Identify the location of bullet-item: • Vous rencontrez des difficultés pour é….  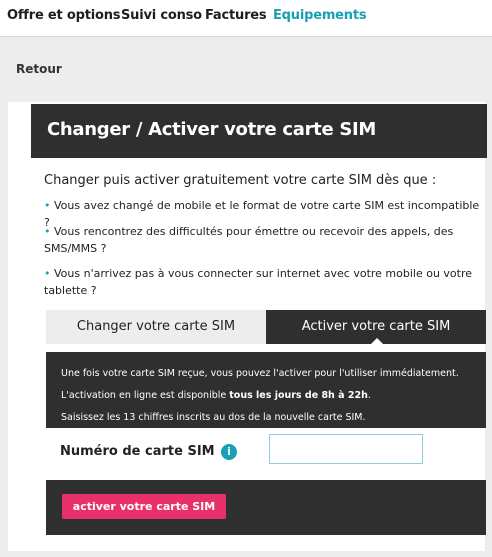
(264, 240).